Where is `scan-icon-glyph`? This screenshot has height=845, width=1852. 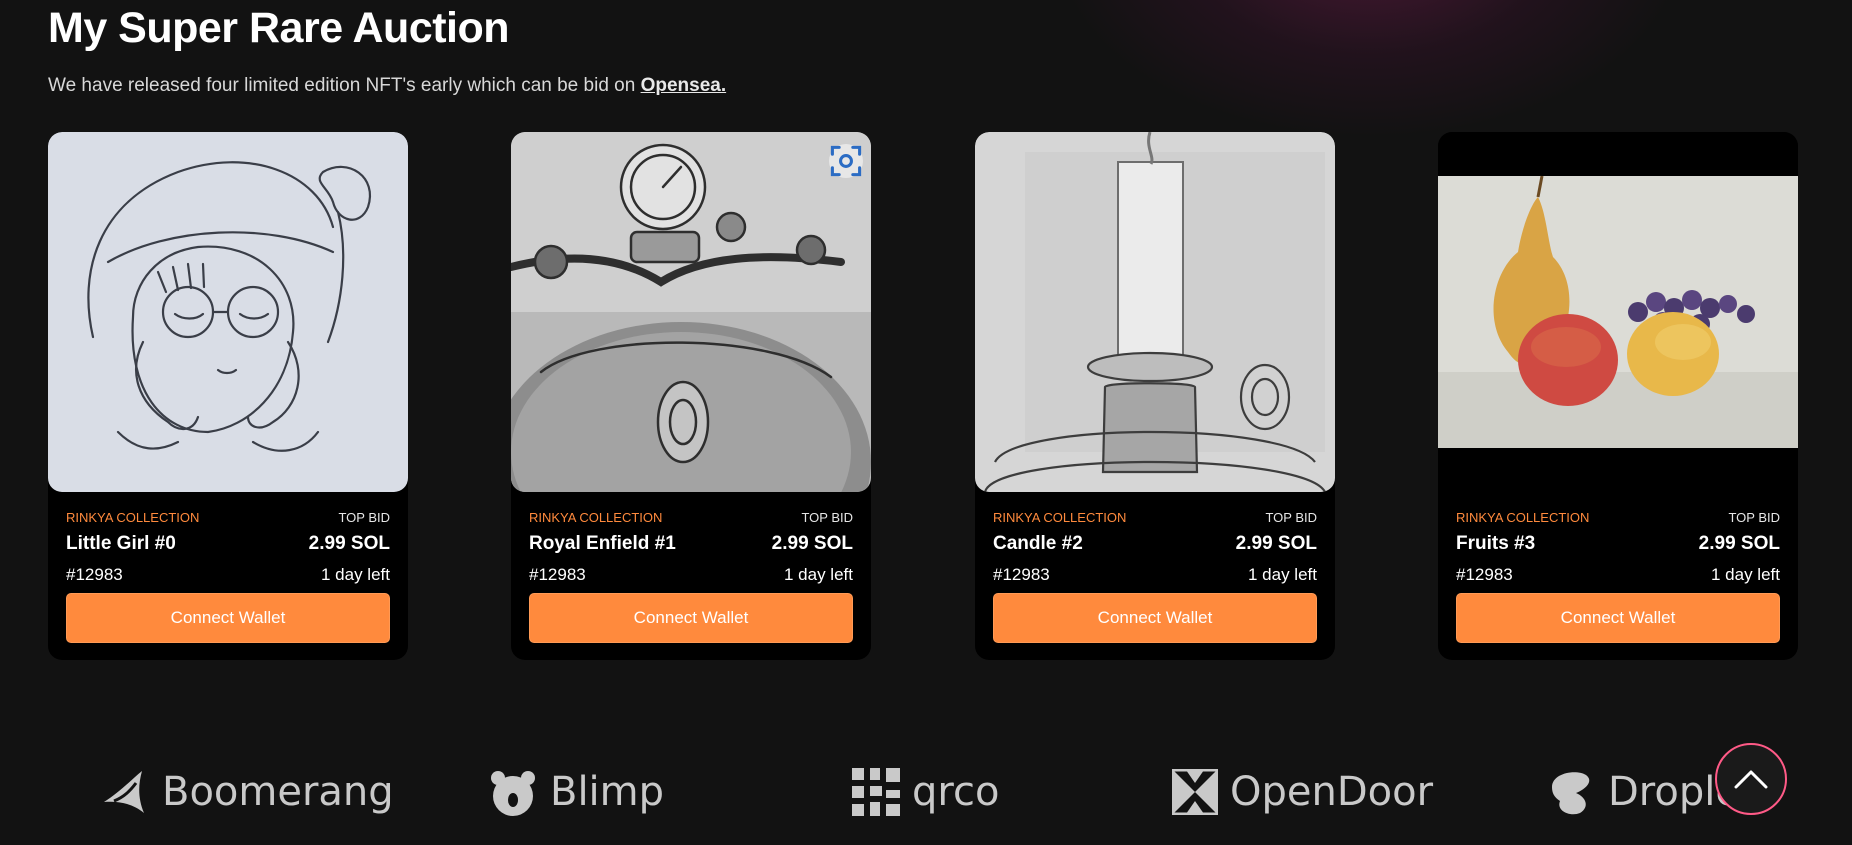
scan-icon-glyph is located at coordinates (846, 161).